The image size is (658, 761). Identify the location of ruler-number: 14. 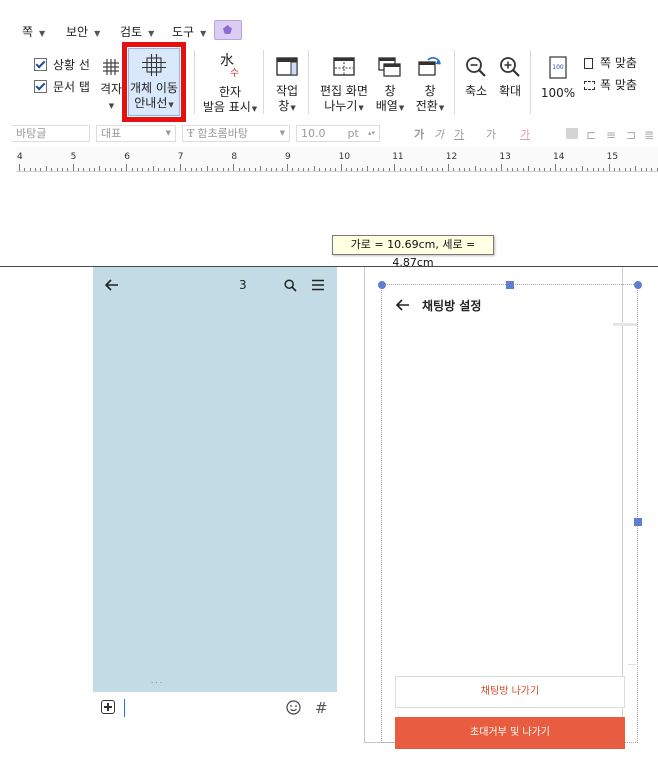
(559, 157).